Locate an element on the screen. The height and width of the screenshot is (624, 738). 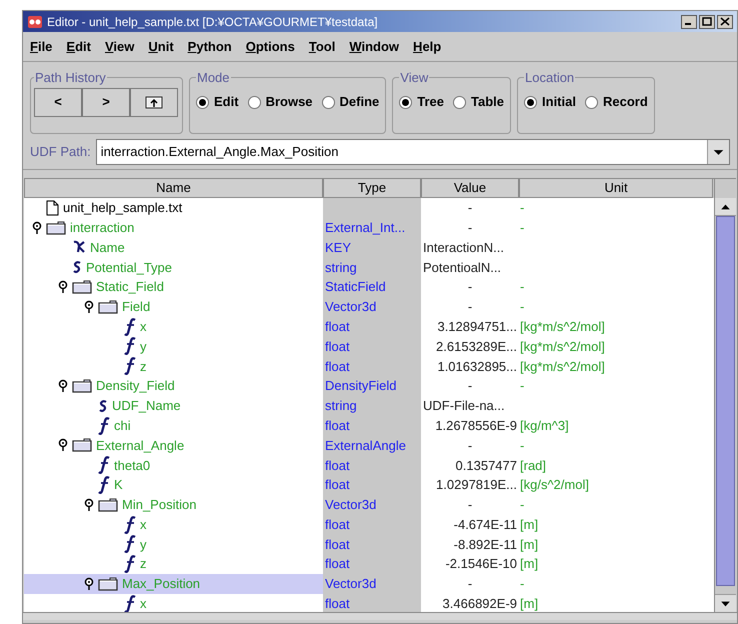
close-button is located at coordinates (725, 21).